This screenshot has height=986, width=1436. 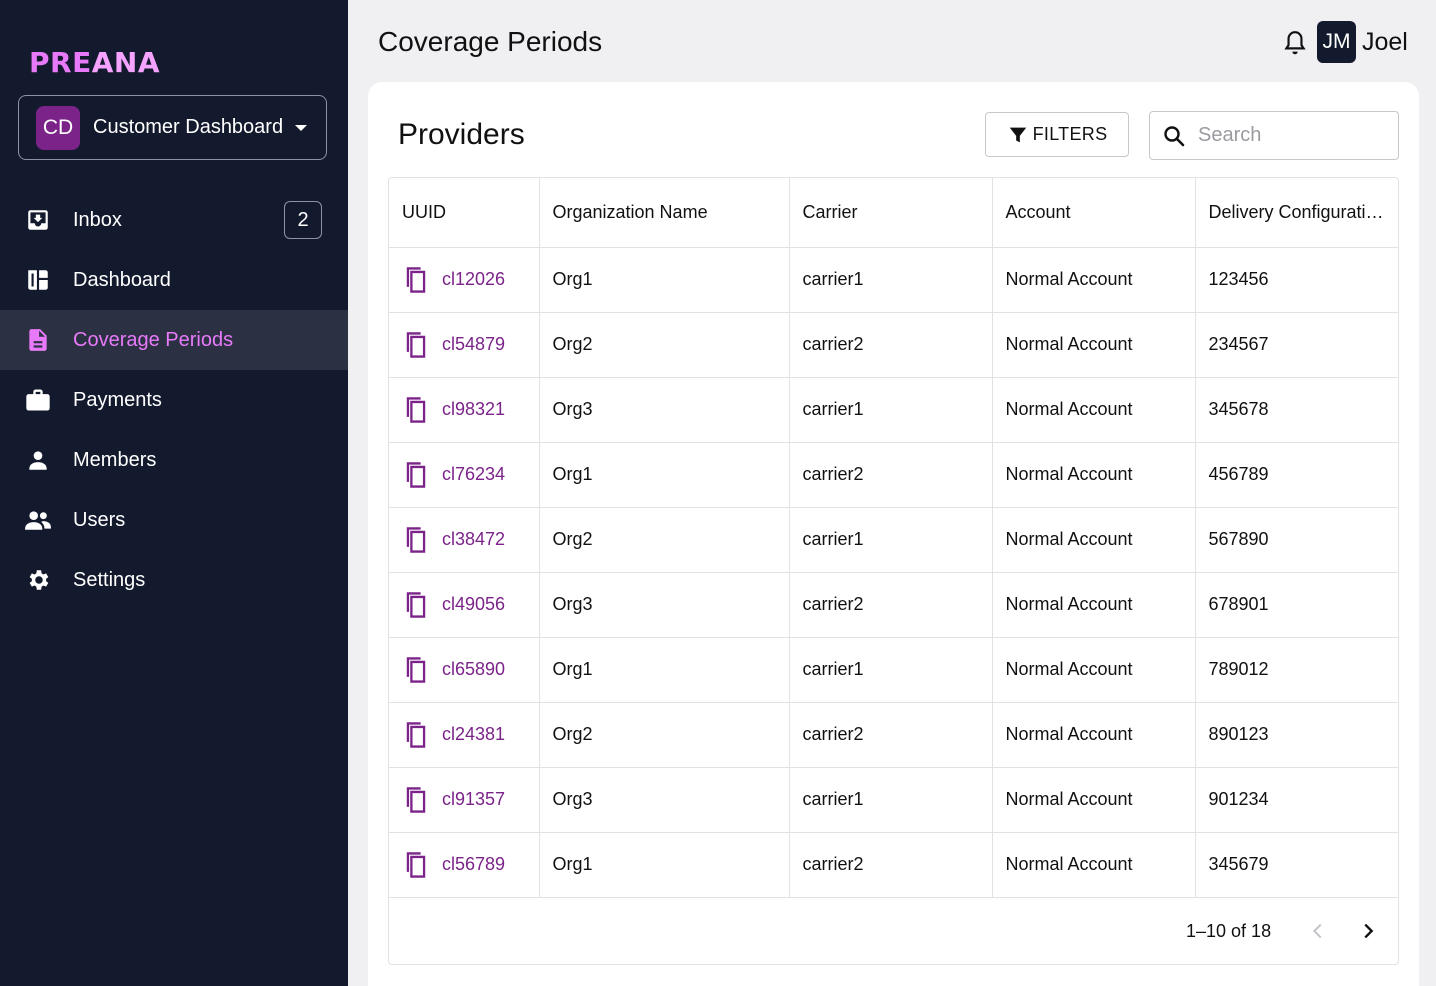 I want to click on user-name: Joel, so click(x=1385, y=42).